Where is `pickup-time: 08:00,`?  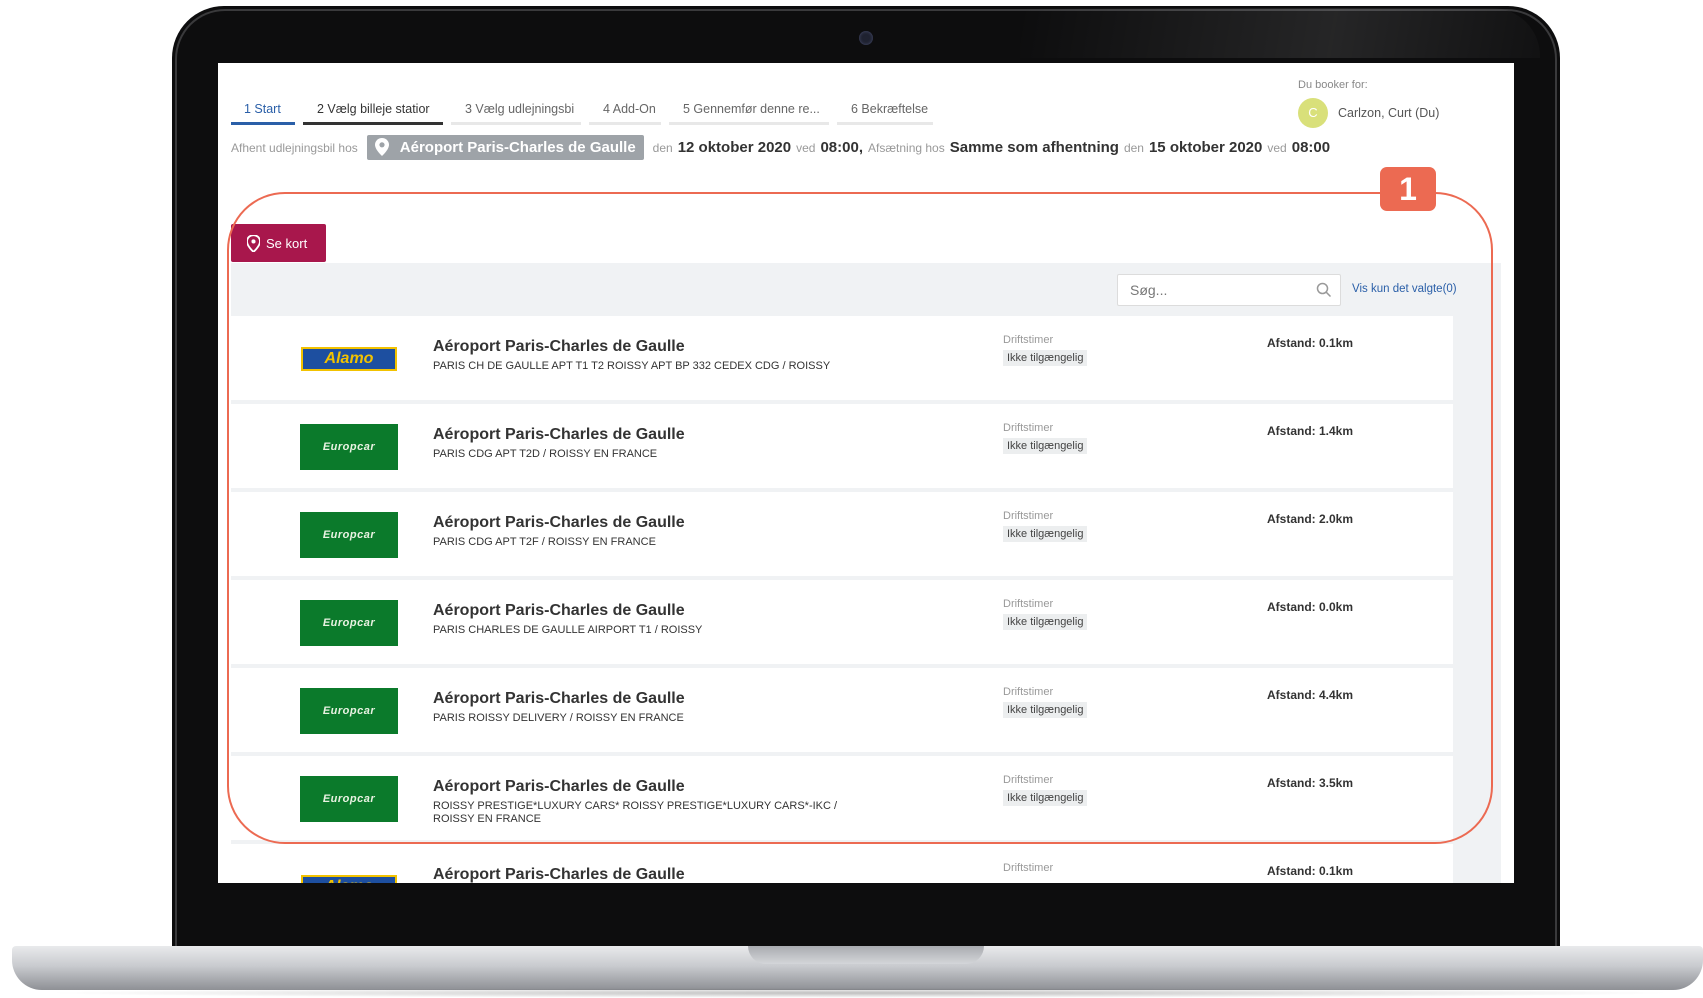 pickup-time: 08:00, is located at coordinates (842, 147).